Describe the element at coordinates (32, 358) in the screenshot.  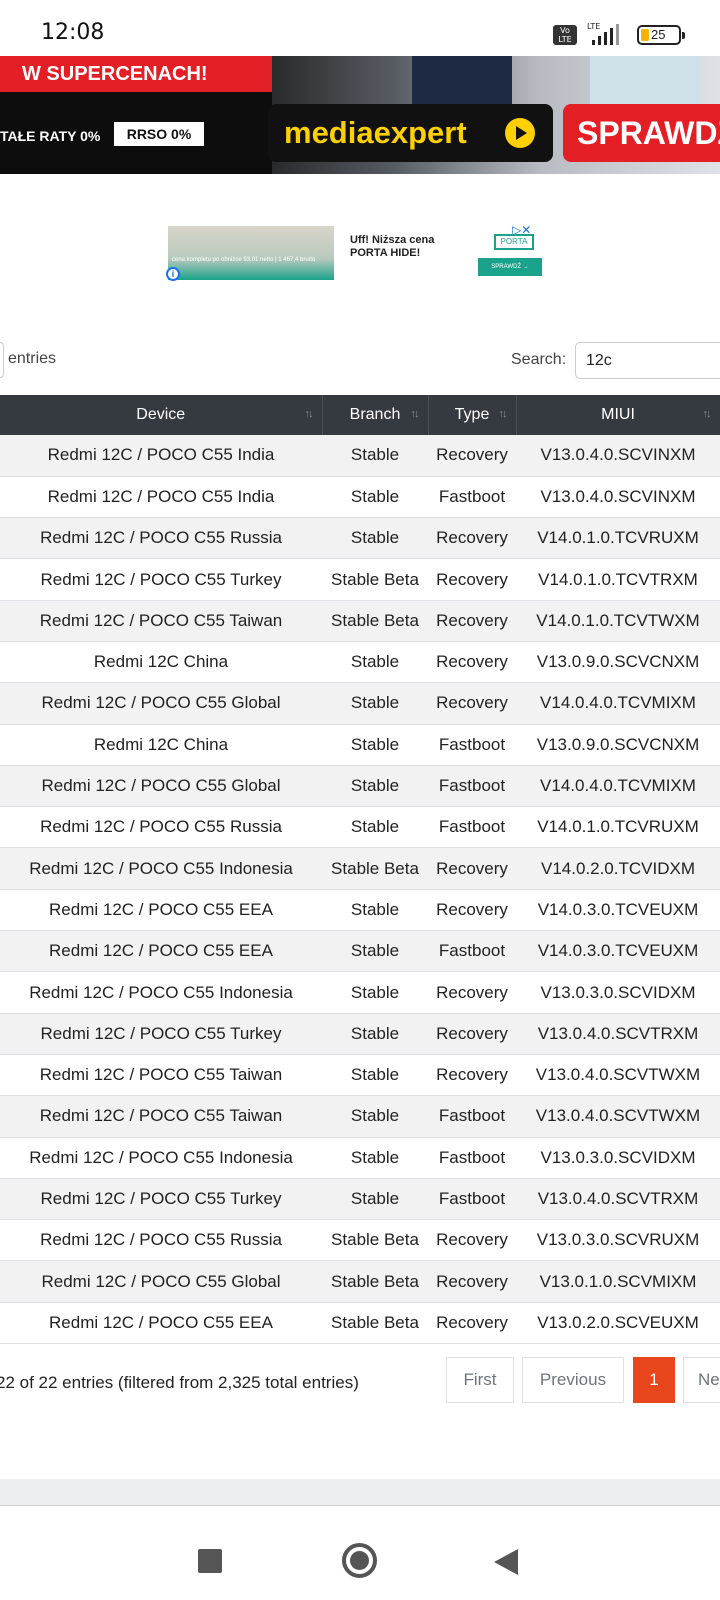
I see `entries-label: entries` at that location.